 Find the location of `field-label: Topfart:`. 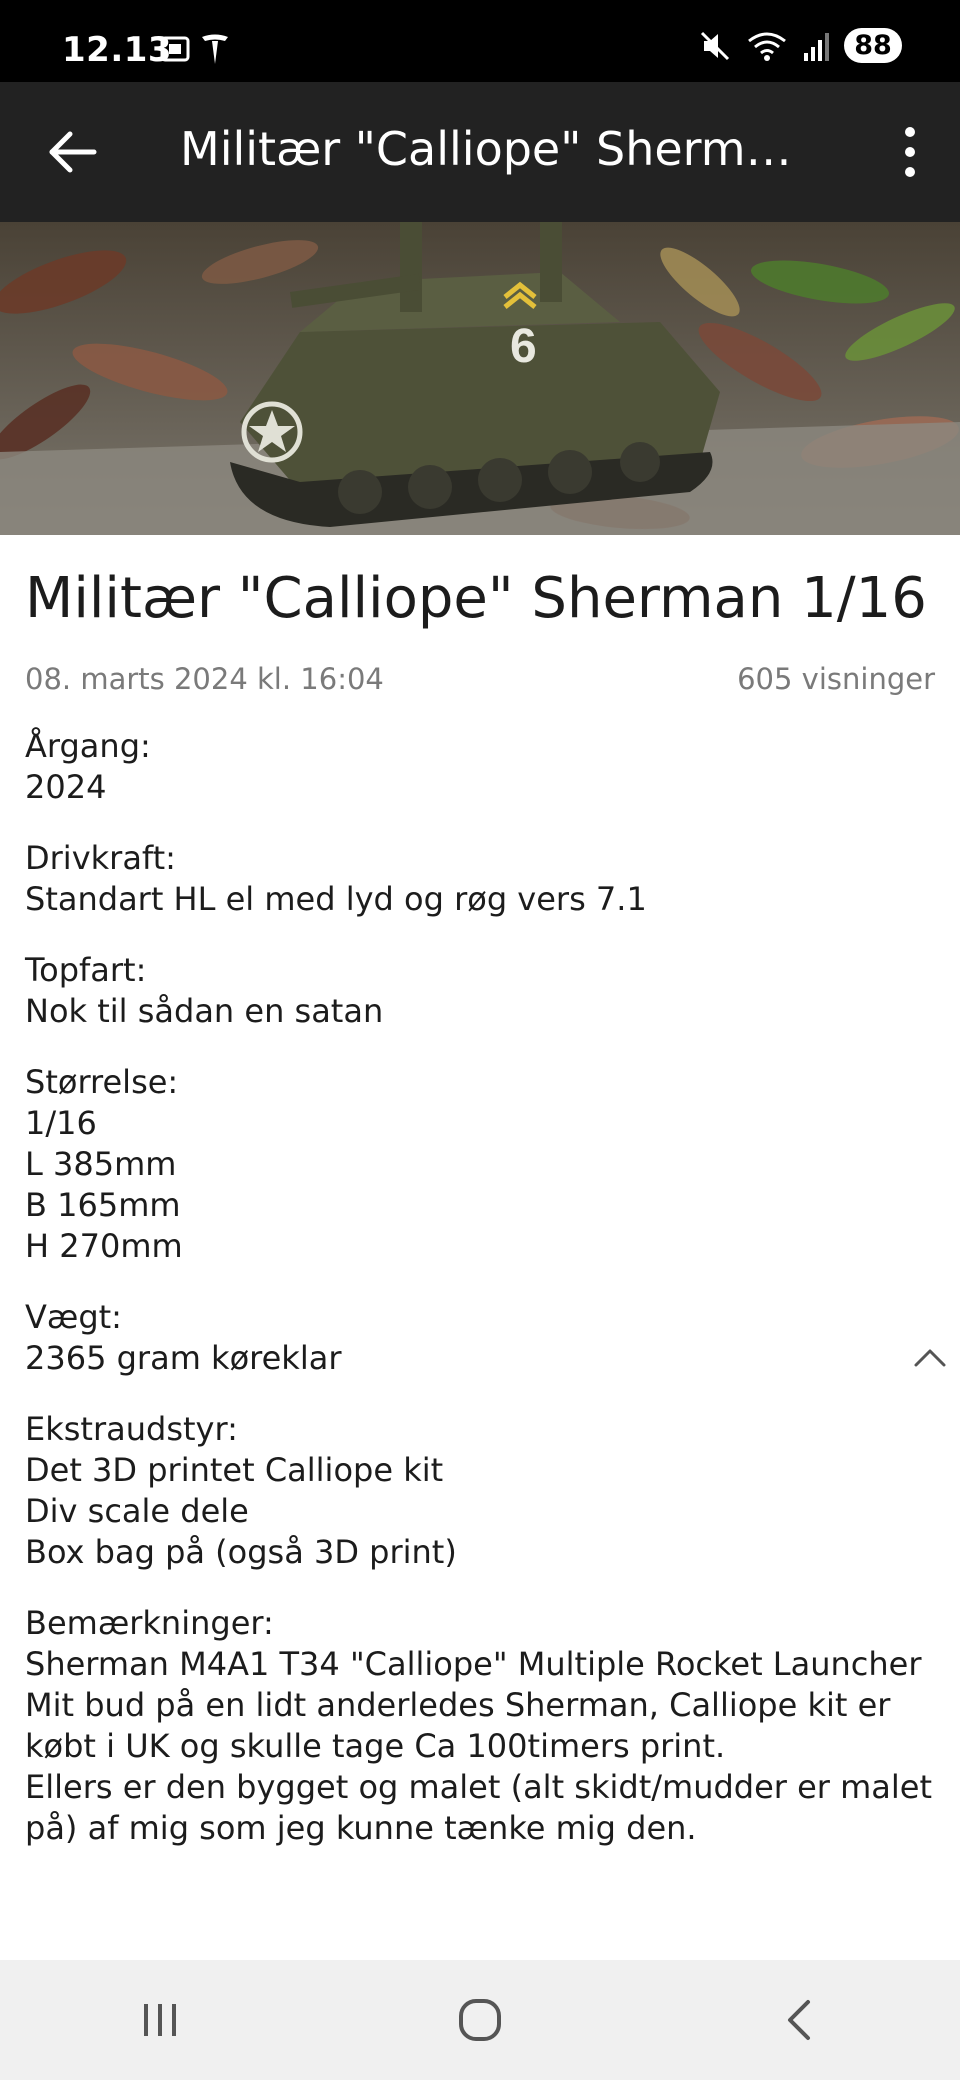

field-label: Topfart: is located at coordinates (86, 970).